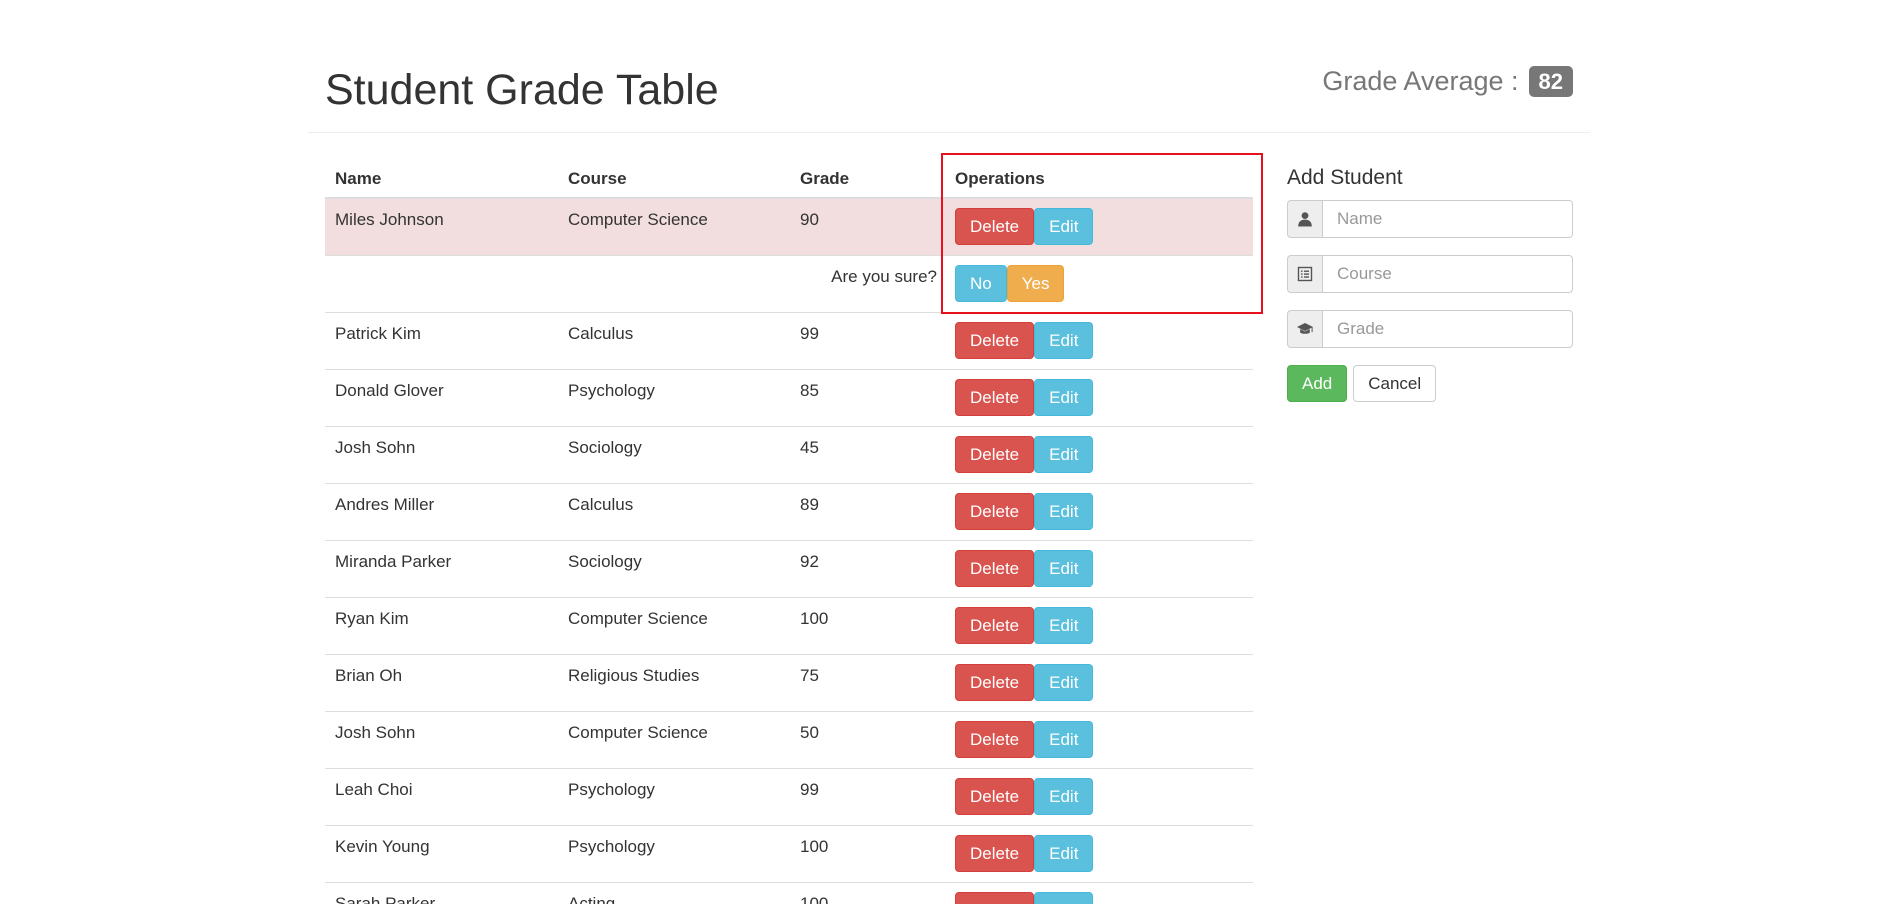 This screenshot has width=1900, height=904. What do you see at coordinates (1447, 219) in the screenshot?
I see `name-input` at bounding box center [1447, 219].